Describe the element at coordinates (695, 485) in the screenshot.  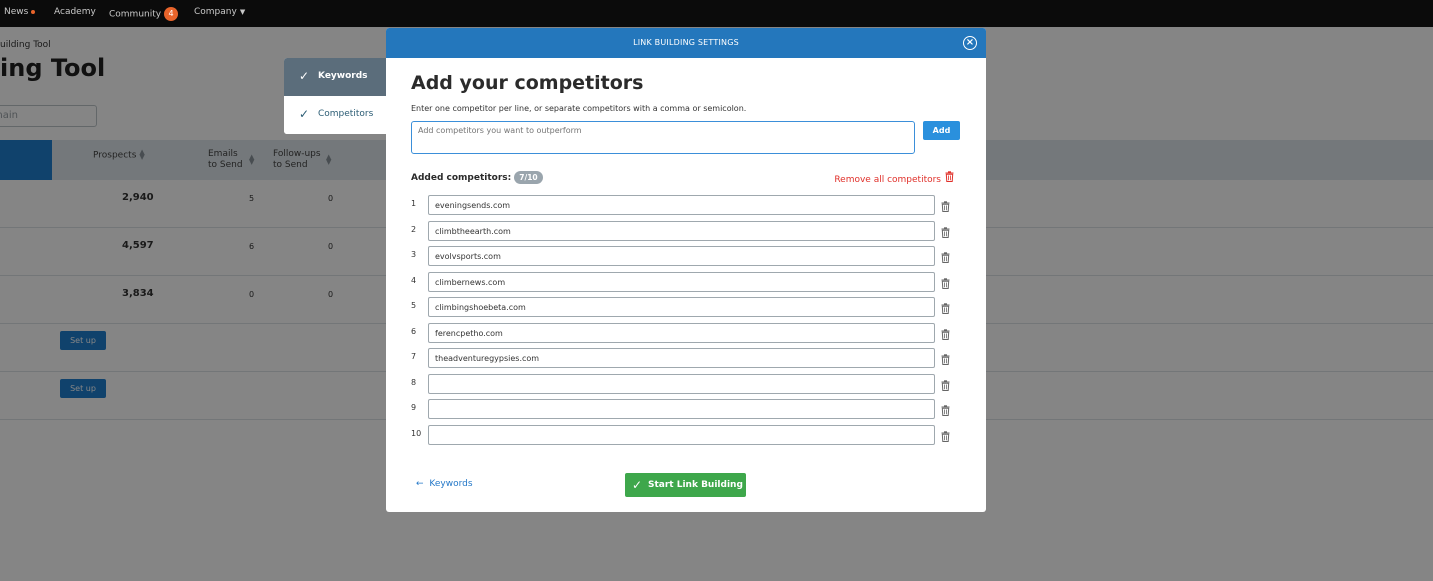
I see `start-button-label: Start Link Building` at that location.